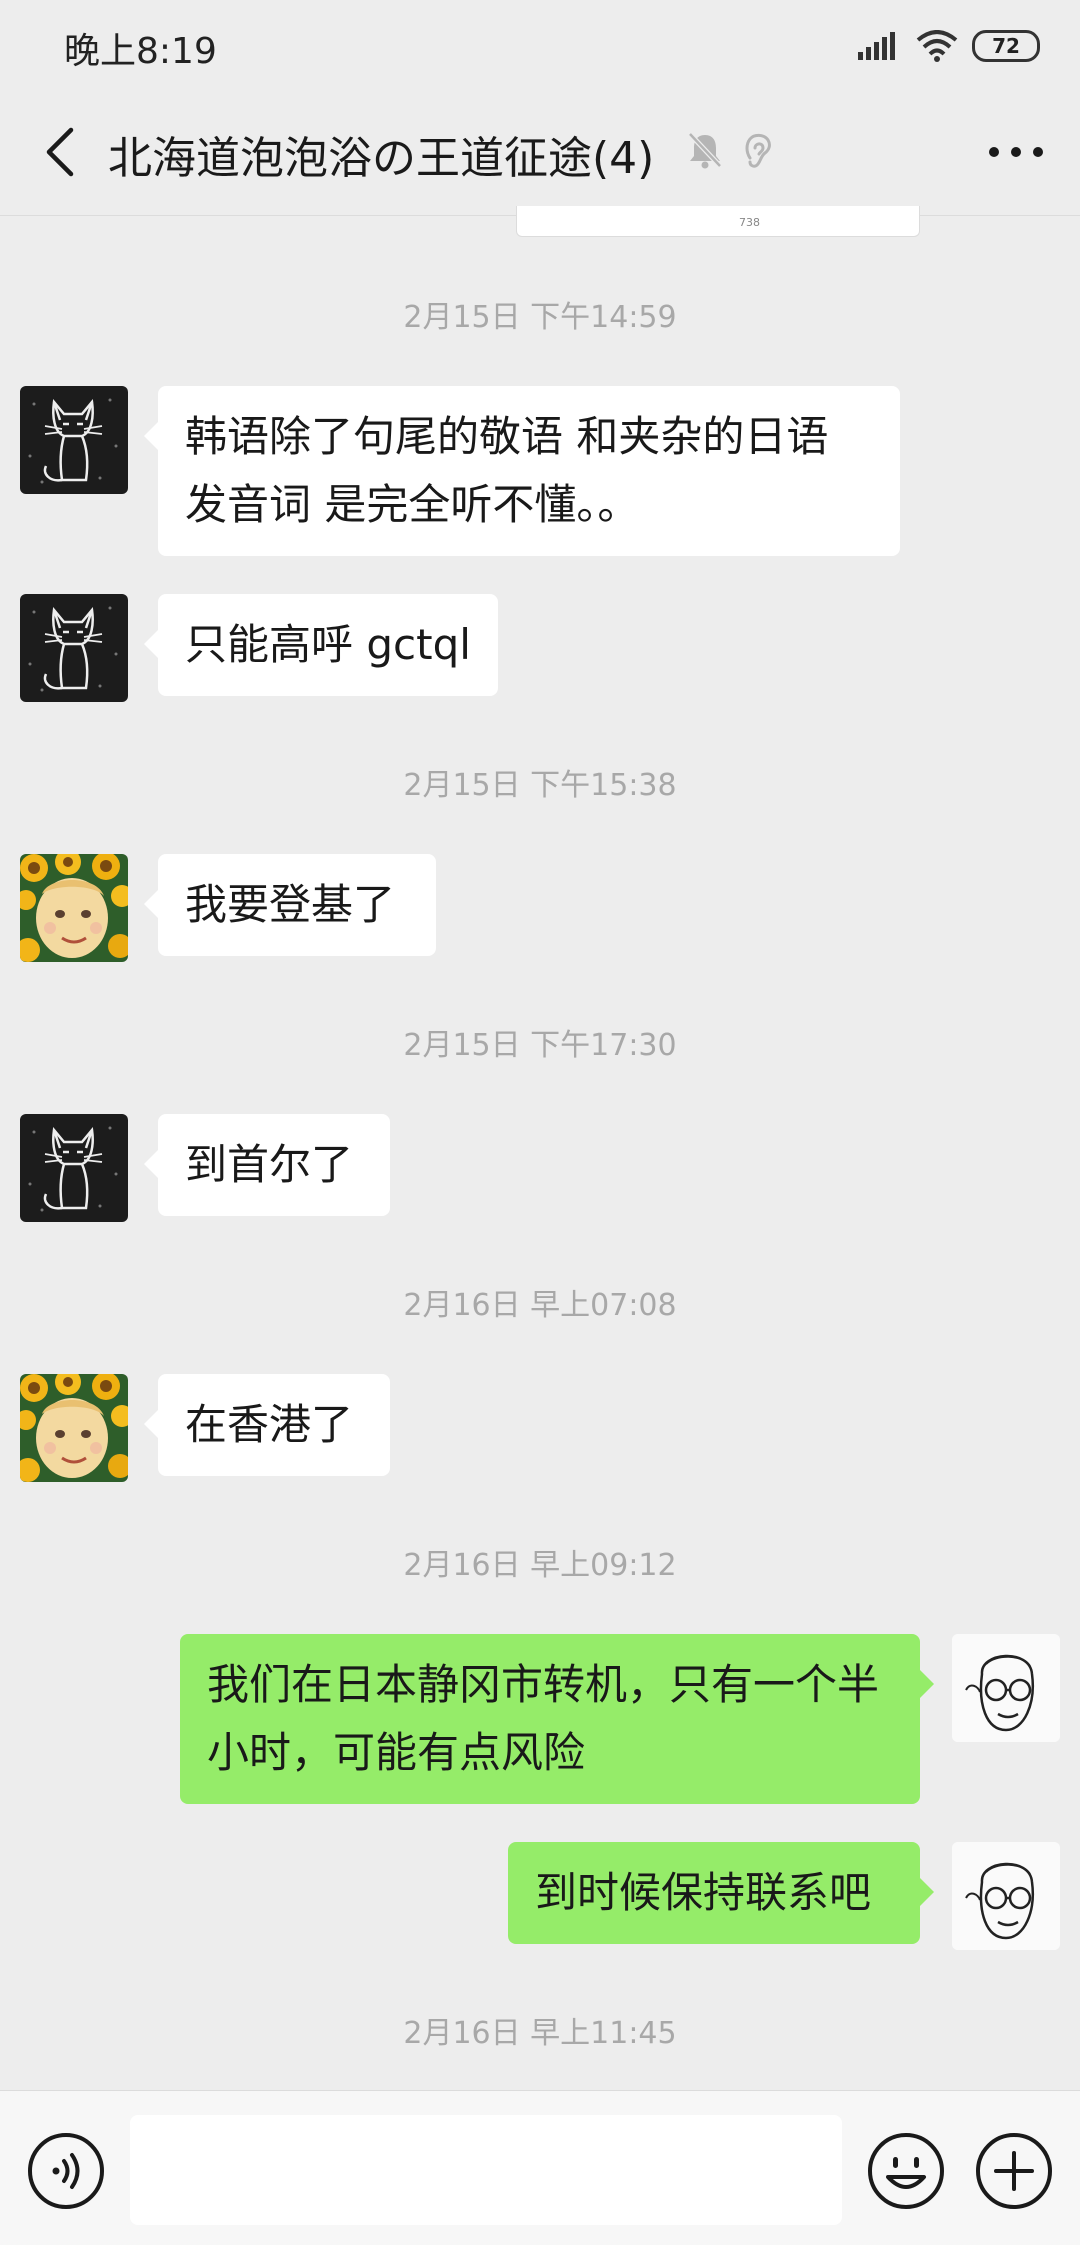  What do you see at coordinates (540, 1565) in the screenshot?
I see `timestamp: 2月16日 早上09:12` at bounding box center [540, 1565].